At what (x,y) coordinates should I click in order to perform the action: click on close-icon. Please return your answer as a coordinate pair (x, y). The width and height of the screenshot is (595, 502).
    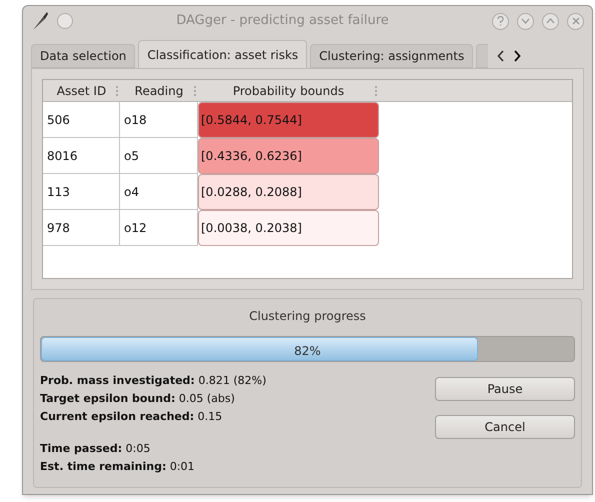
    Looking at the image, I should click on (576, 21).